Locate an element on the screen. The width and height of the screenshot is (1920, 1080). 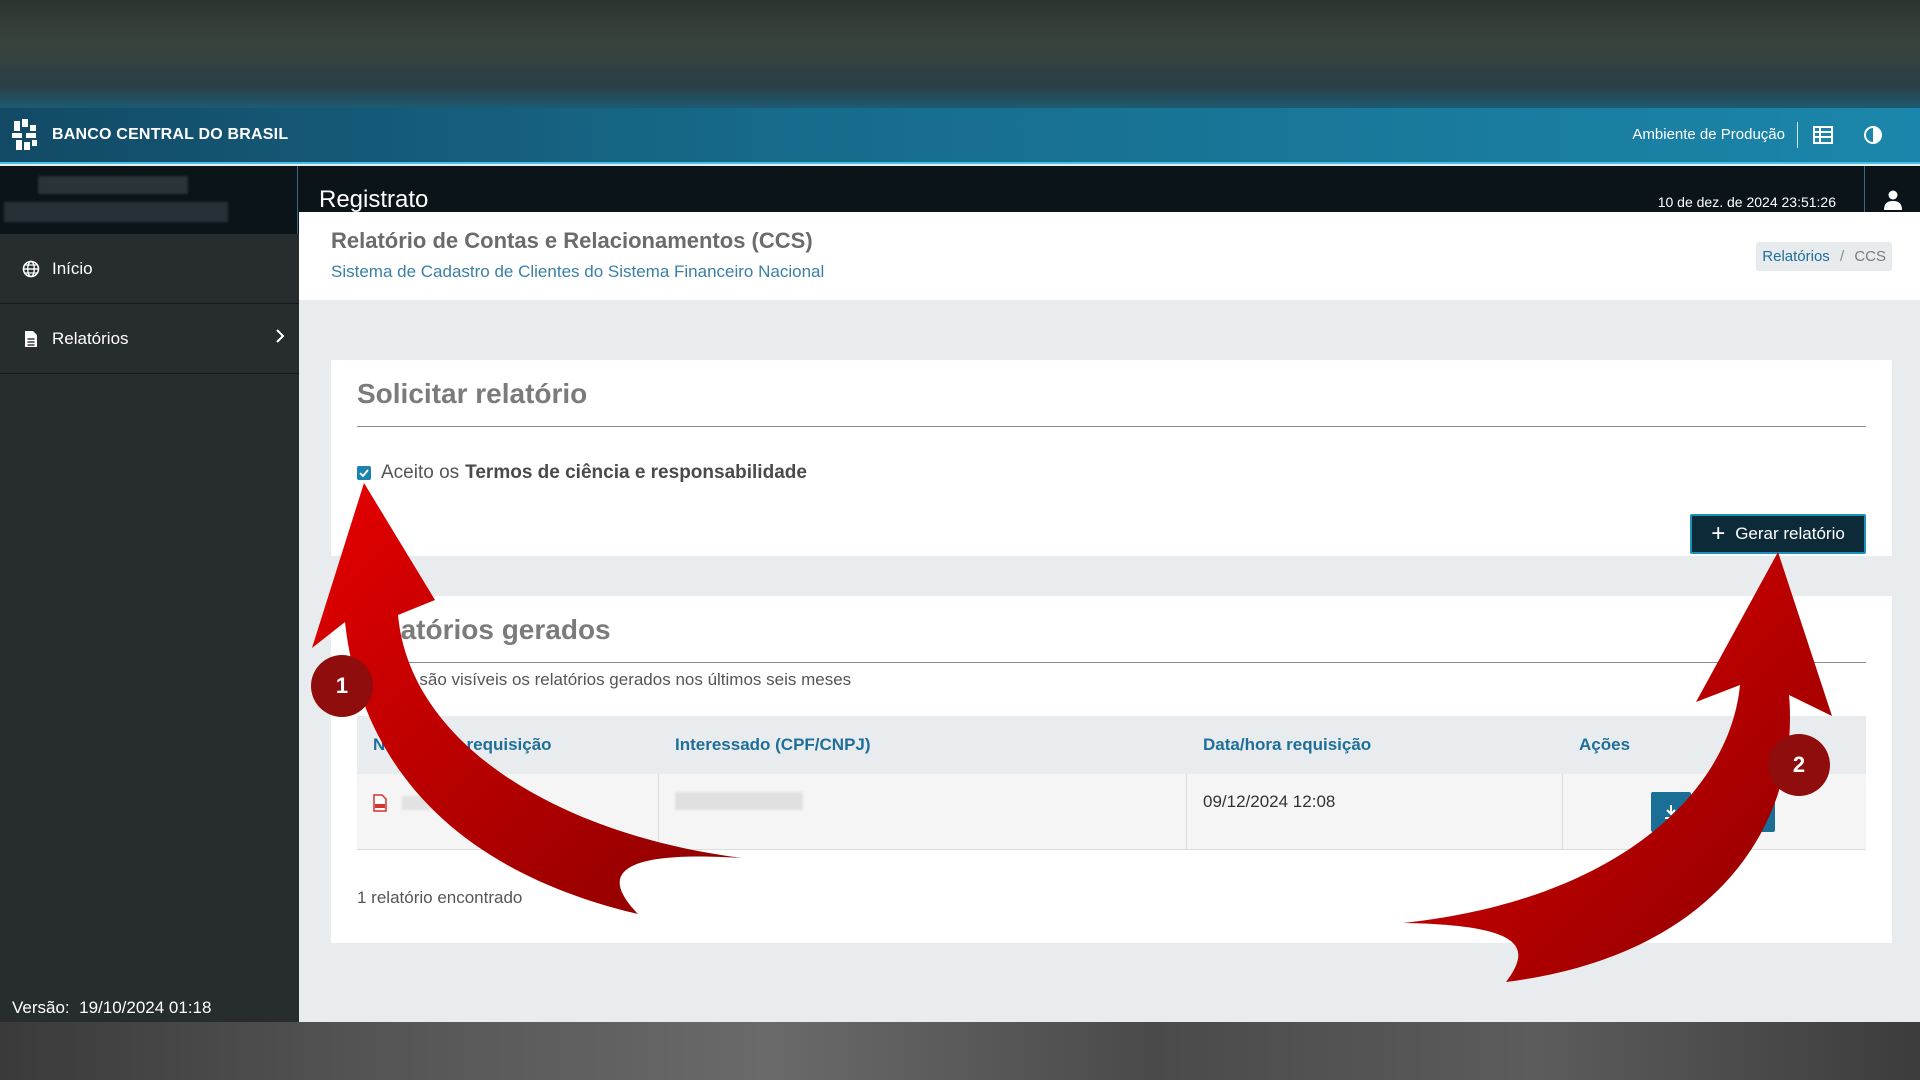
table-row: 09/12/2024 12:08 is located at coordinates (1111, 812).